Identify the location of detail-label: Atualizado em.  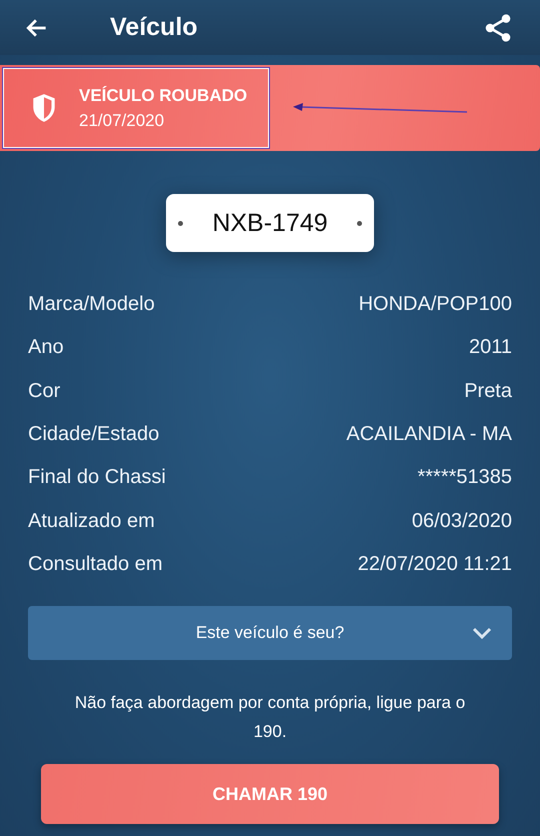
(91, 521).